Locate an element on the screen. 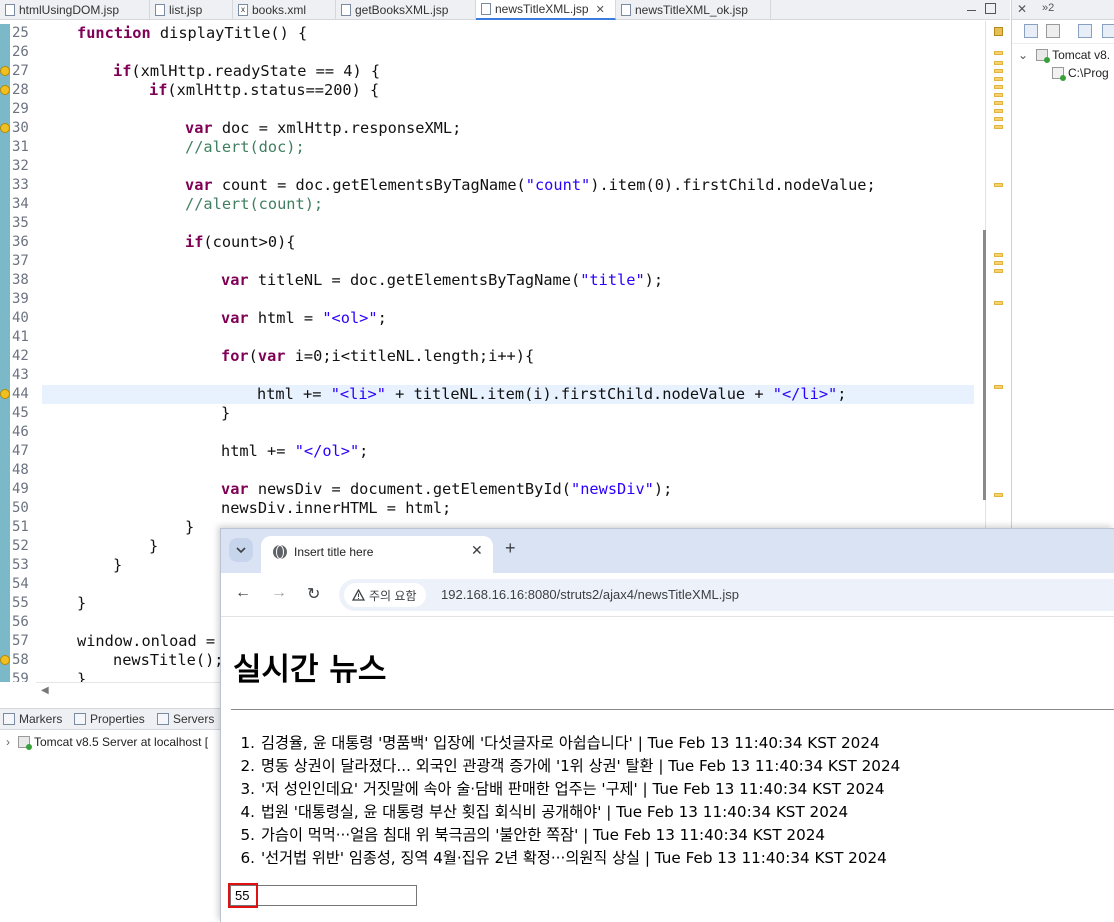 This screenshot has width=1114, height=922. line-number: 34 is located at coordinates (20, 204).